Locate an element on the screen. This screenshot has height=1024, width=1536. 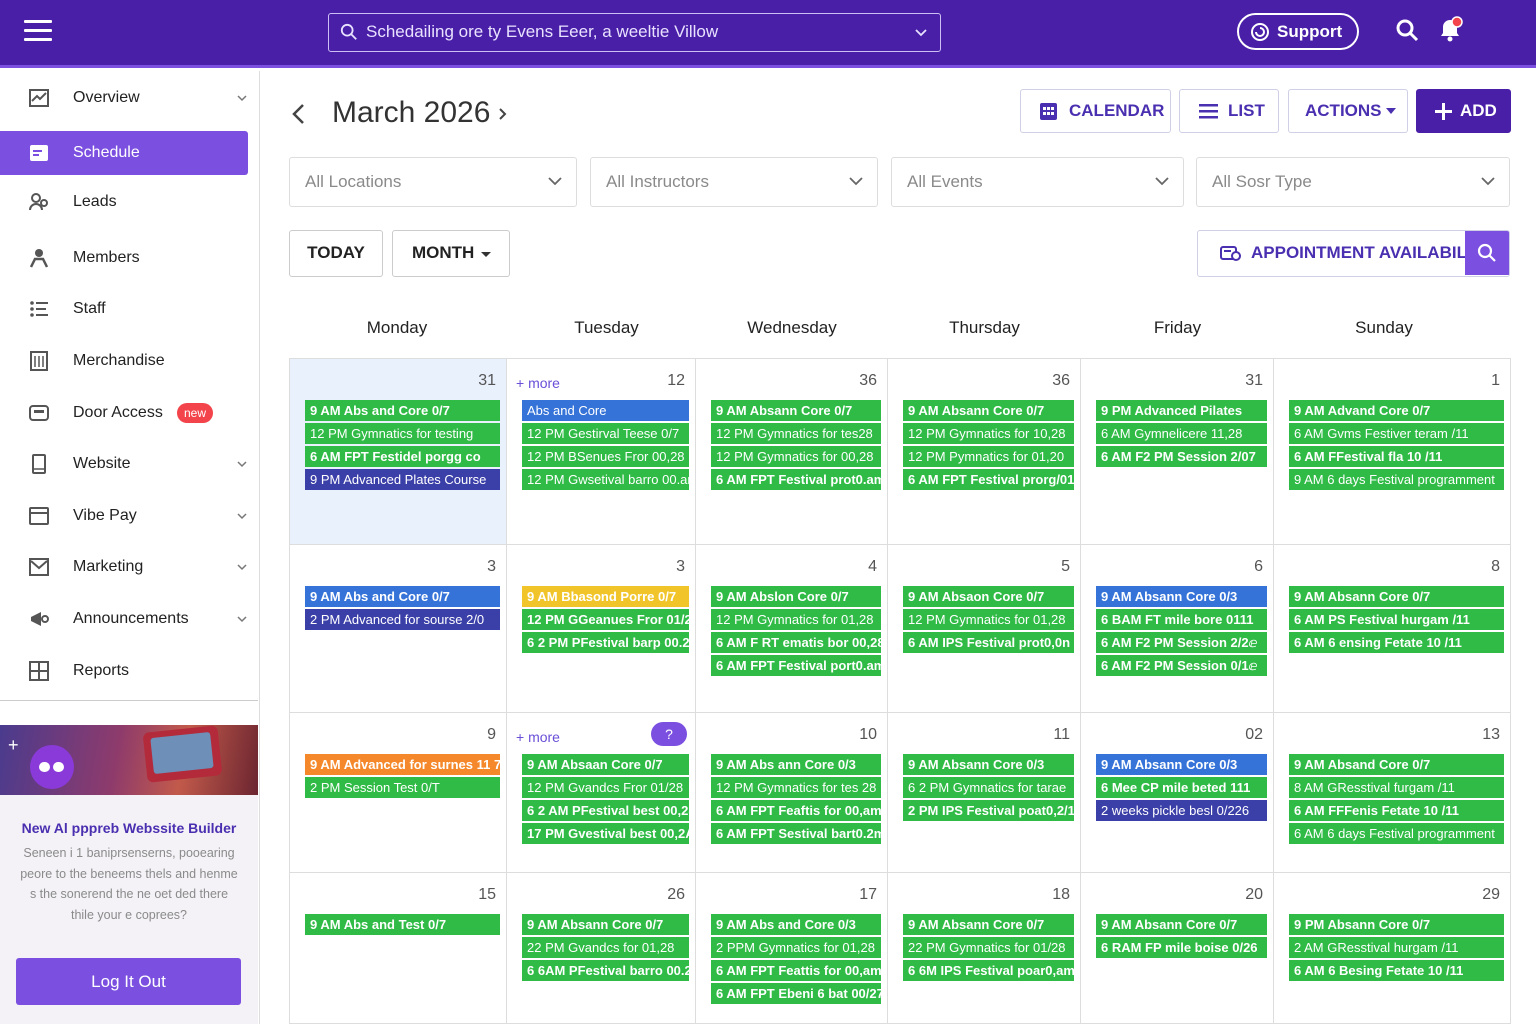
calendar-event: 9 AM Abs ann Core 0/3 is located at coordinates (796, 764).